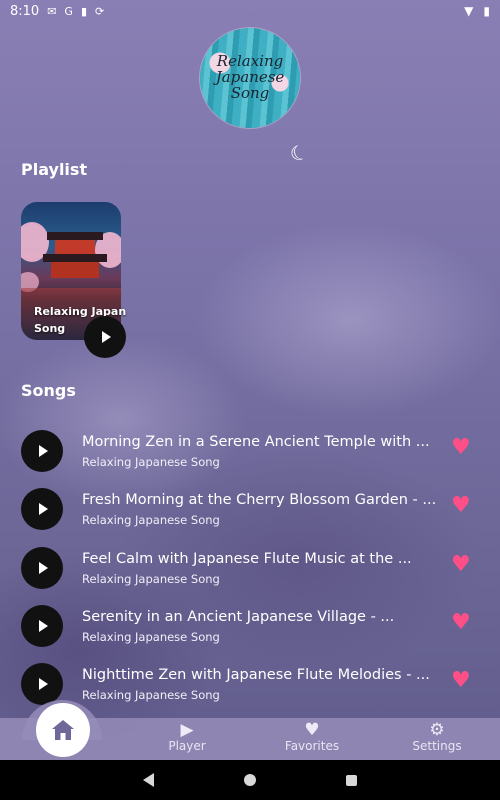 This screenshot has width=500, height=800. What do you see at coordinates (187, 730) in the screenshot?
I see `play-circle-icon: ▶` at bounding box center [187, 730].